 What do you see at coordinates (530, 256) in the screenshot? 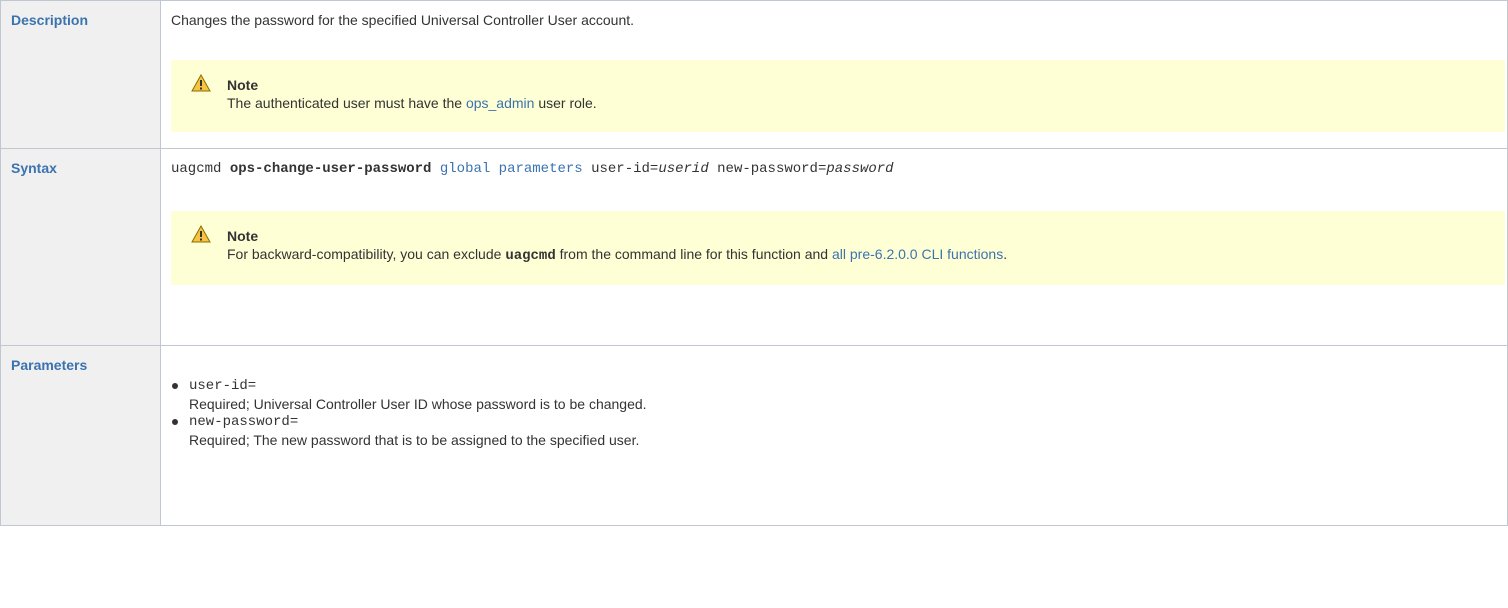
I see `note-code: uagcmd` at bounding box center [530, 256].